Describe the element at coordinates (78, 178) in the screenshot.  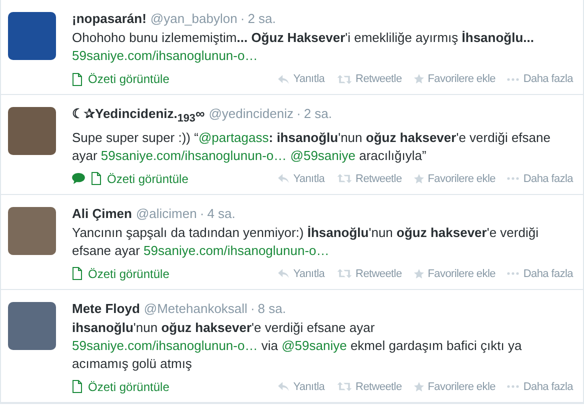
I see `speech-bubble-icon` at that location.